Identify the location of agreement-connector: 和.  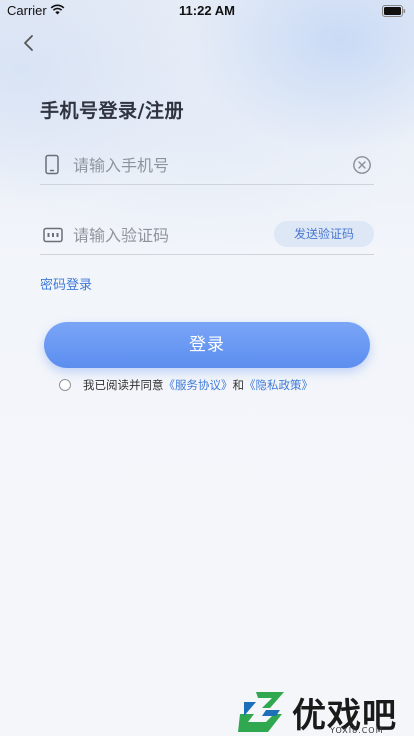
(238, 385).